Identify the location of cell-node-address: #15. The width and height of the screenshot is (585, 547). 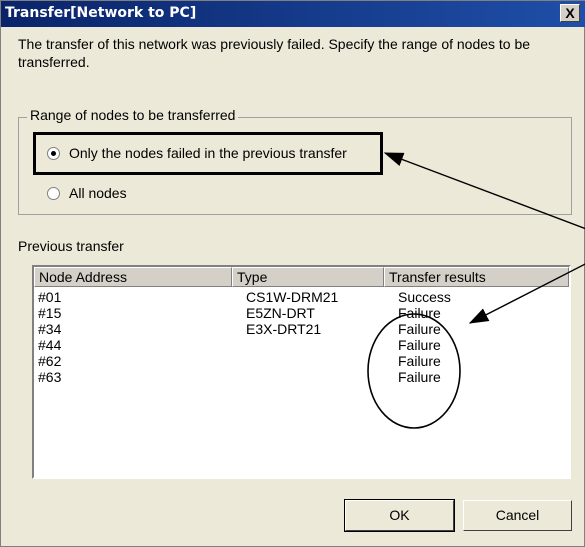
(50, 313).